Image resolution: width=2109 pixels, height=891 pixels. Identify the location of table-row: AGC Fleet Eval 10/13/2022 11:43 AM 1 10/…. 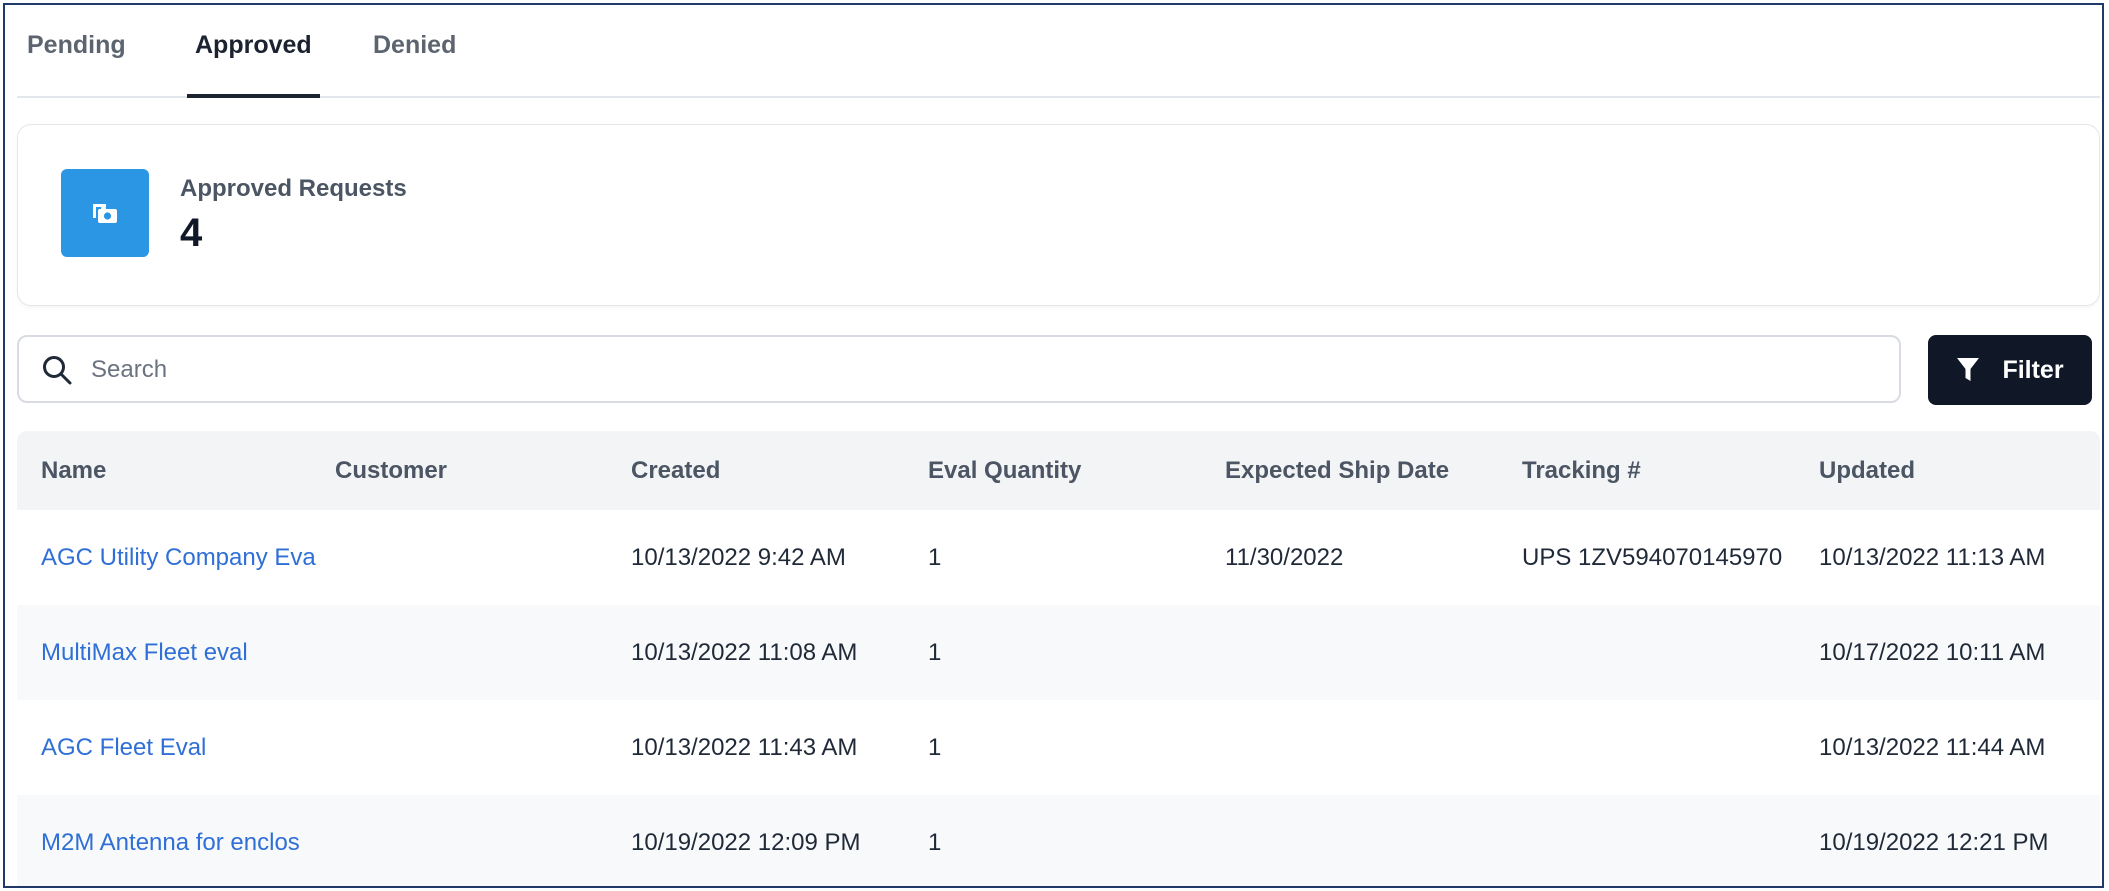
(1058, 747).